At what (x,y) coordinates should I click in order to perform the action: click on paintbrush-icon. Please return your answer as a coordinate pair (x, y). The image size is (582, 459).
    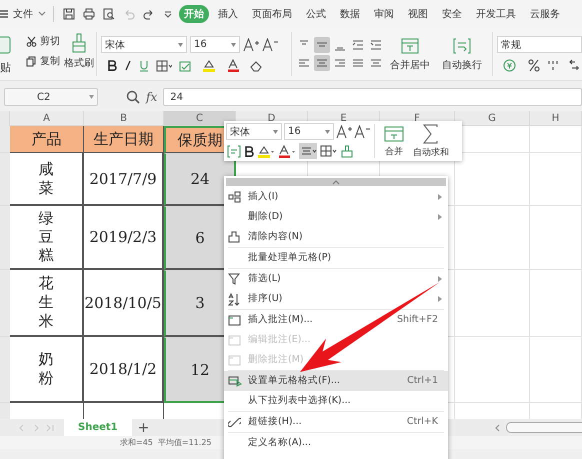
    Looking at the image, I should click on (79, 43).